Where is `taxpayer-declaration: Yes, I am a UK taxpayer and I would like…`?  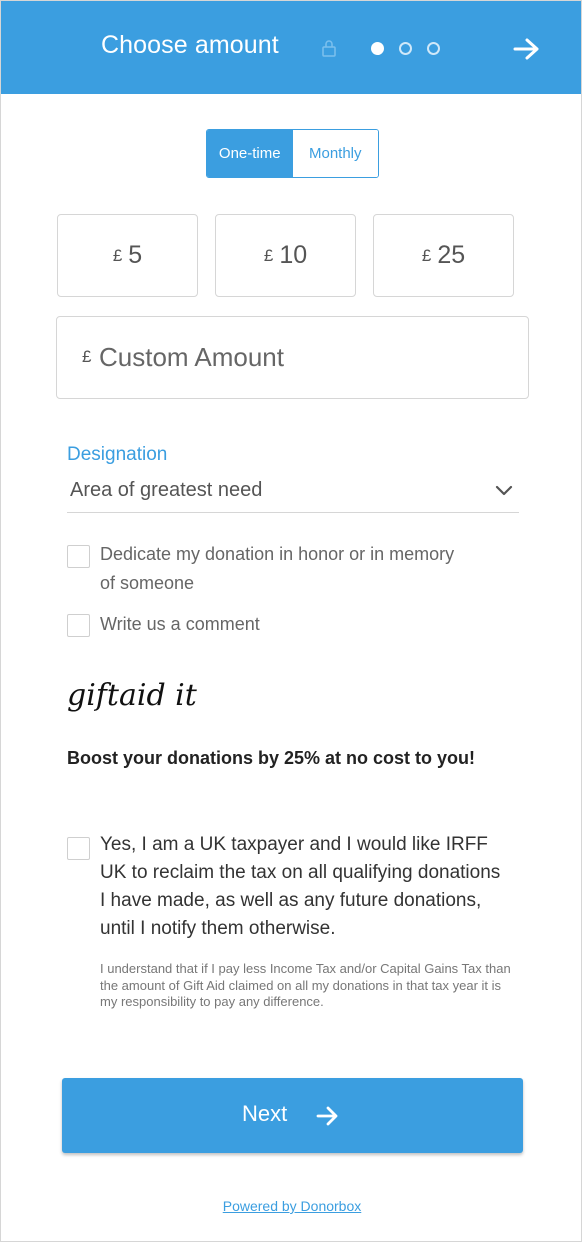
taxpayer-declaration: Yes, I am a UK taxpayer and I would like… is located at coordinates (300, 886).